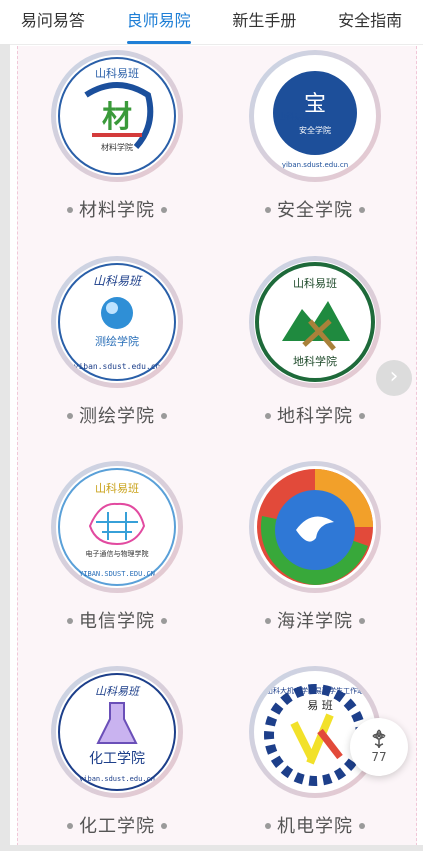 The image size is (423, 856). What do you see at coordinates (264, 22) in the screenshot?
I see `tab-xinshengshouce: 新生手册` at bounding box center [264, 22].